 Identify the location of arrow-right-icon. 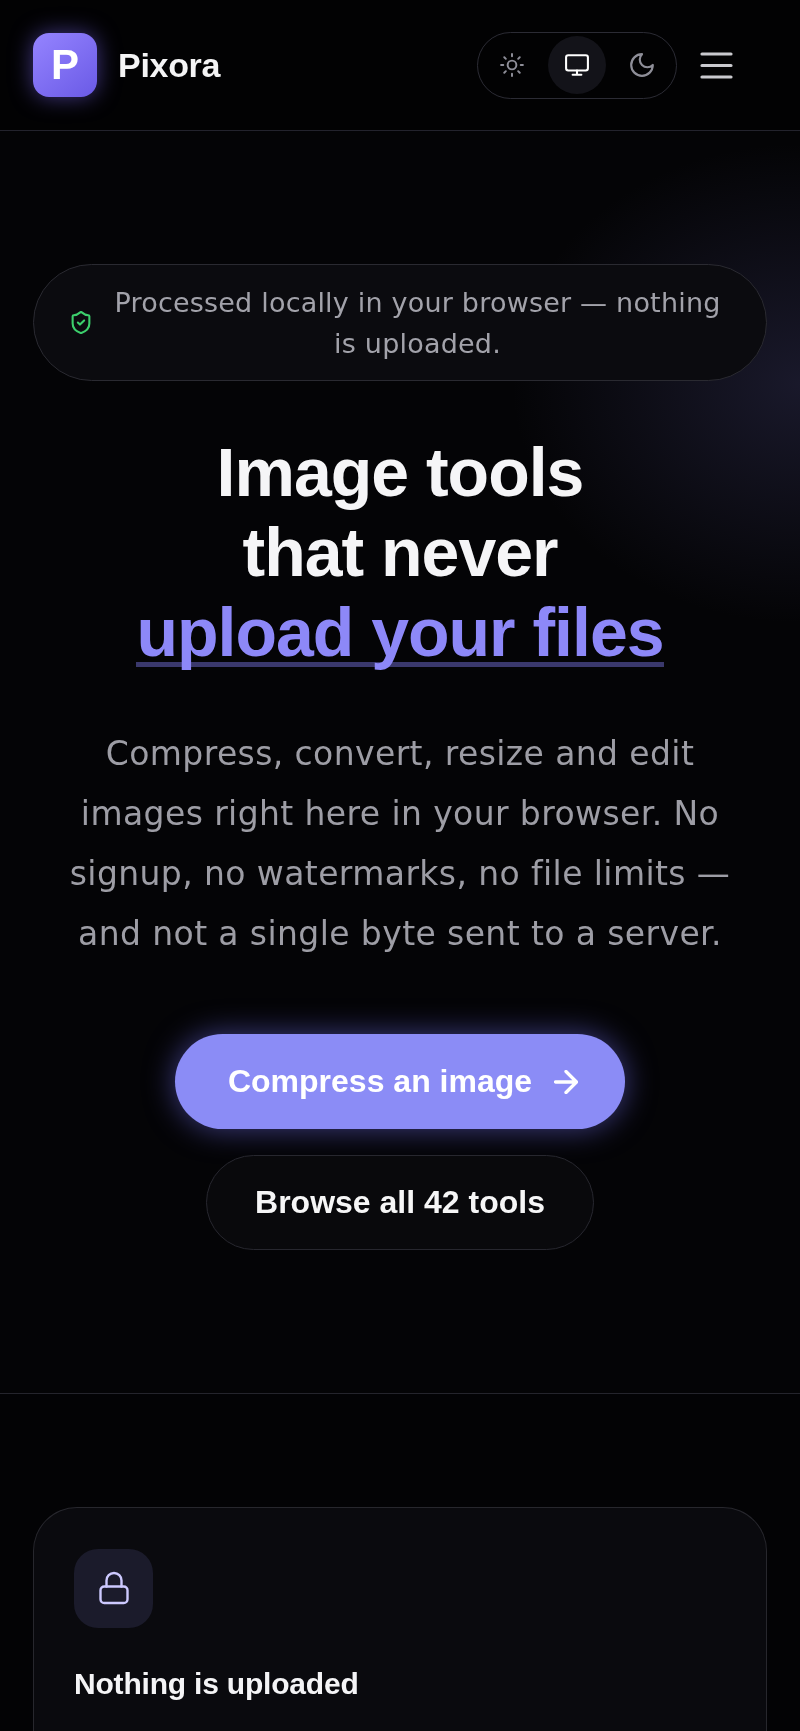
(566, 1081).